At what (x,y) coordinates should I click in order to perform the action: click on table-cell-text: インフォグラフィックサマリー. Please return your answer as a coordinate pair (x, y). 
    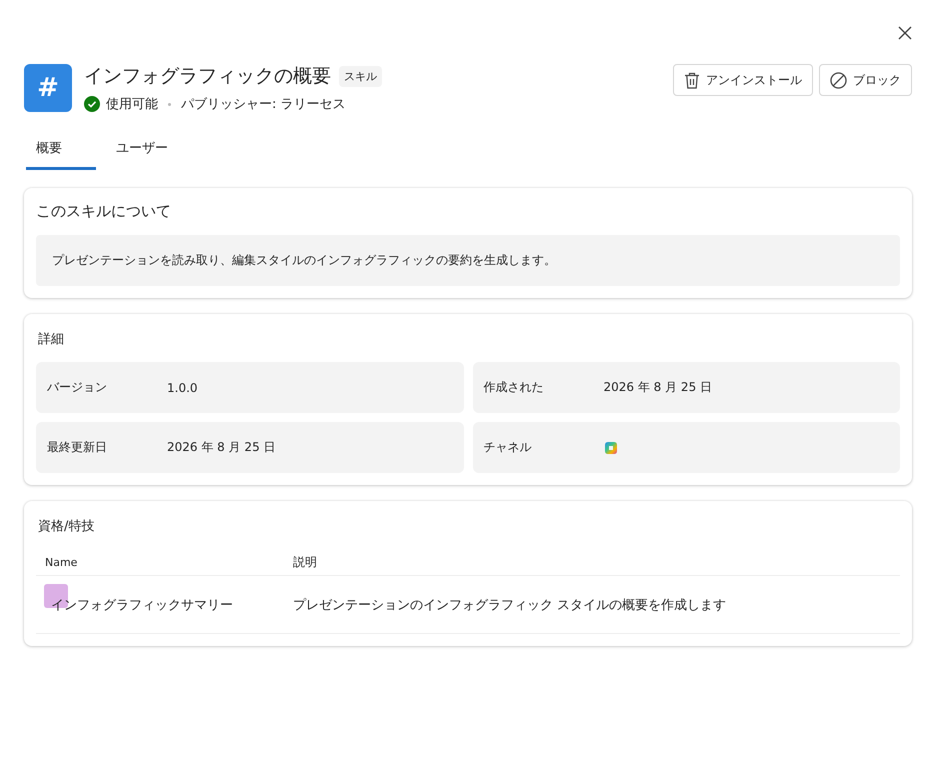
    Looking at the image, I should click on (141, 605).